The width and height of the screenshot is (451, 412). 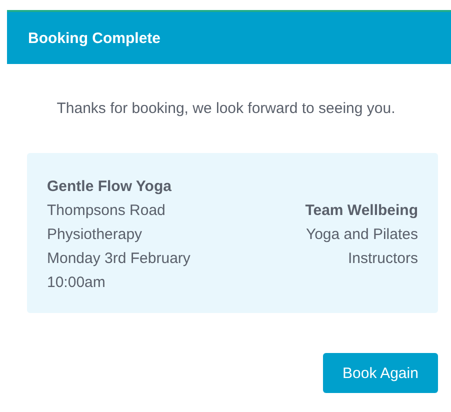 I want to click on provider-detail: Yoga and Pilates, so click(x=362, y=235).